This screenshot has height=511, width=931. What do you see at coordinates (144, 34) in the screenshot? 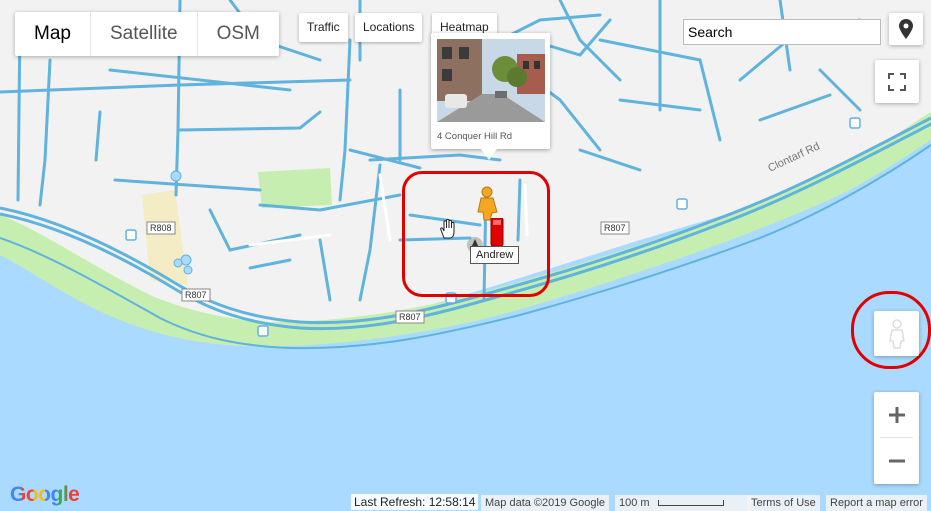
I see `map-type-satellite: Satellite` at bounding box center [144, 34].